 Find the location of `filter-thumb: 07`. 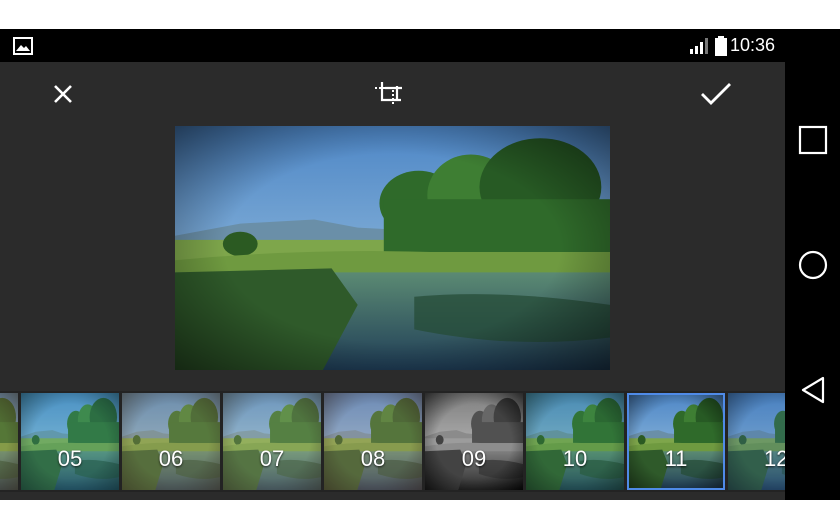

filter-thumb: 07 is located at coordinates (272, 441).